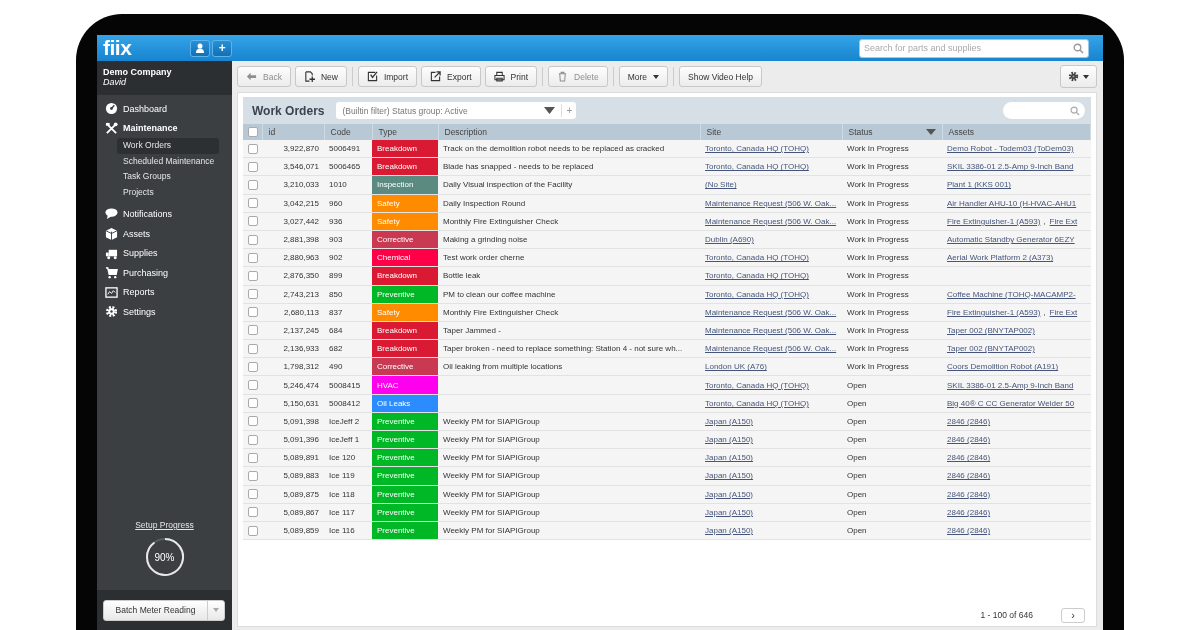  I want to click on toolbar-button: Print, so click(511, 76).